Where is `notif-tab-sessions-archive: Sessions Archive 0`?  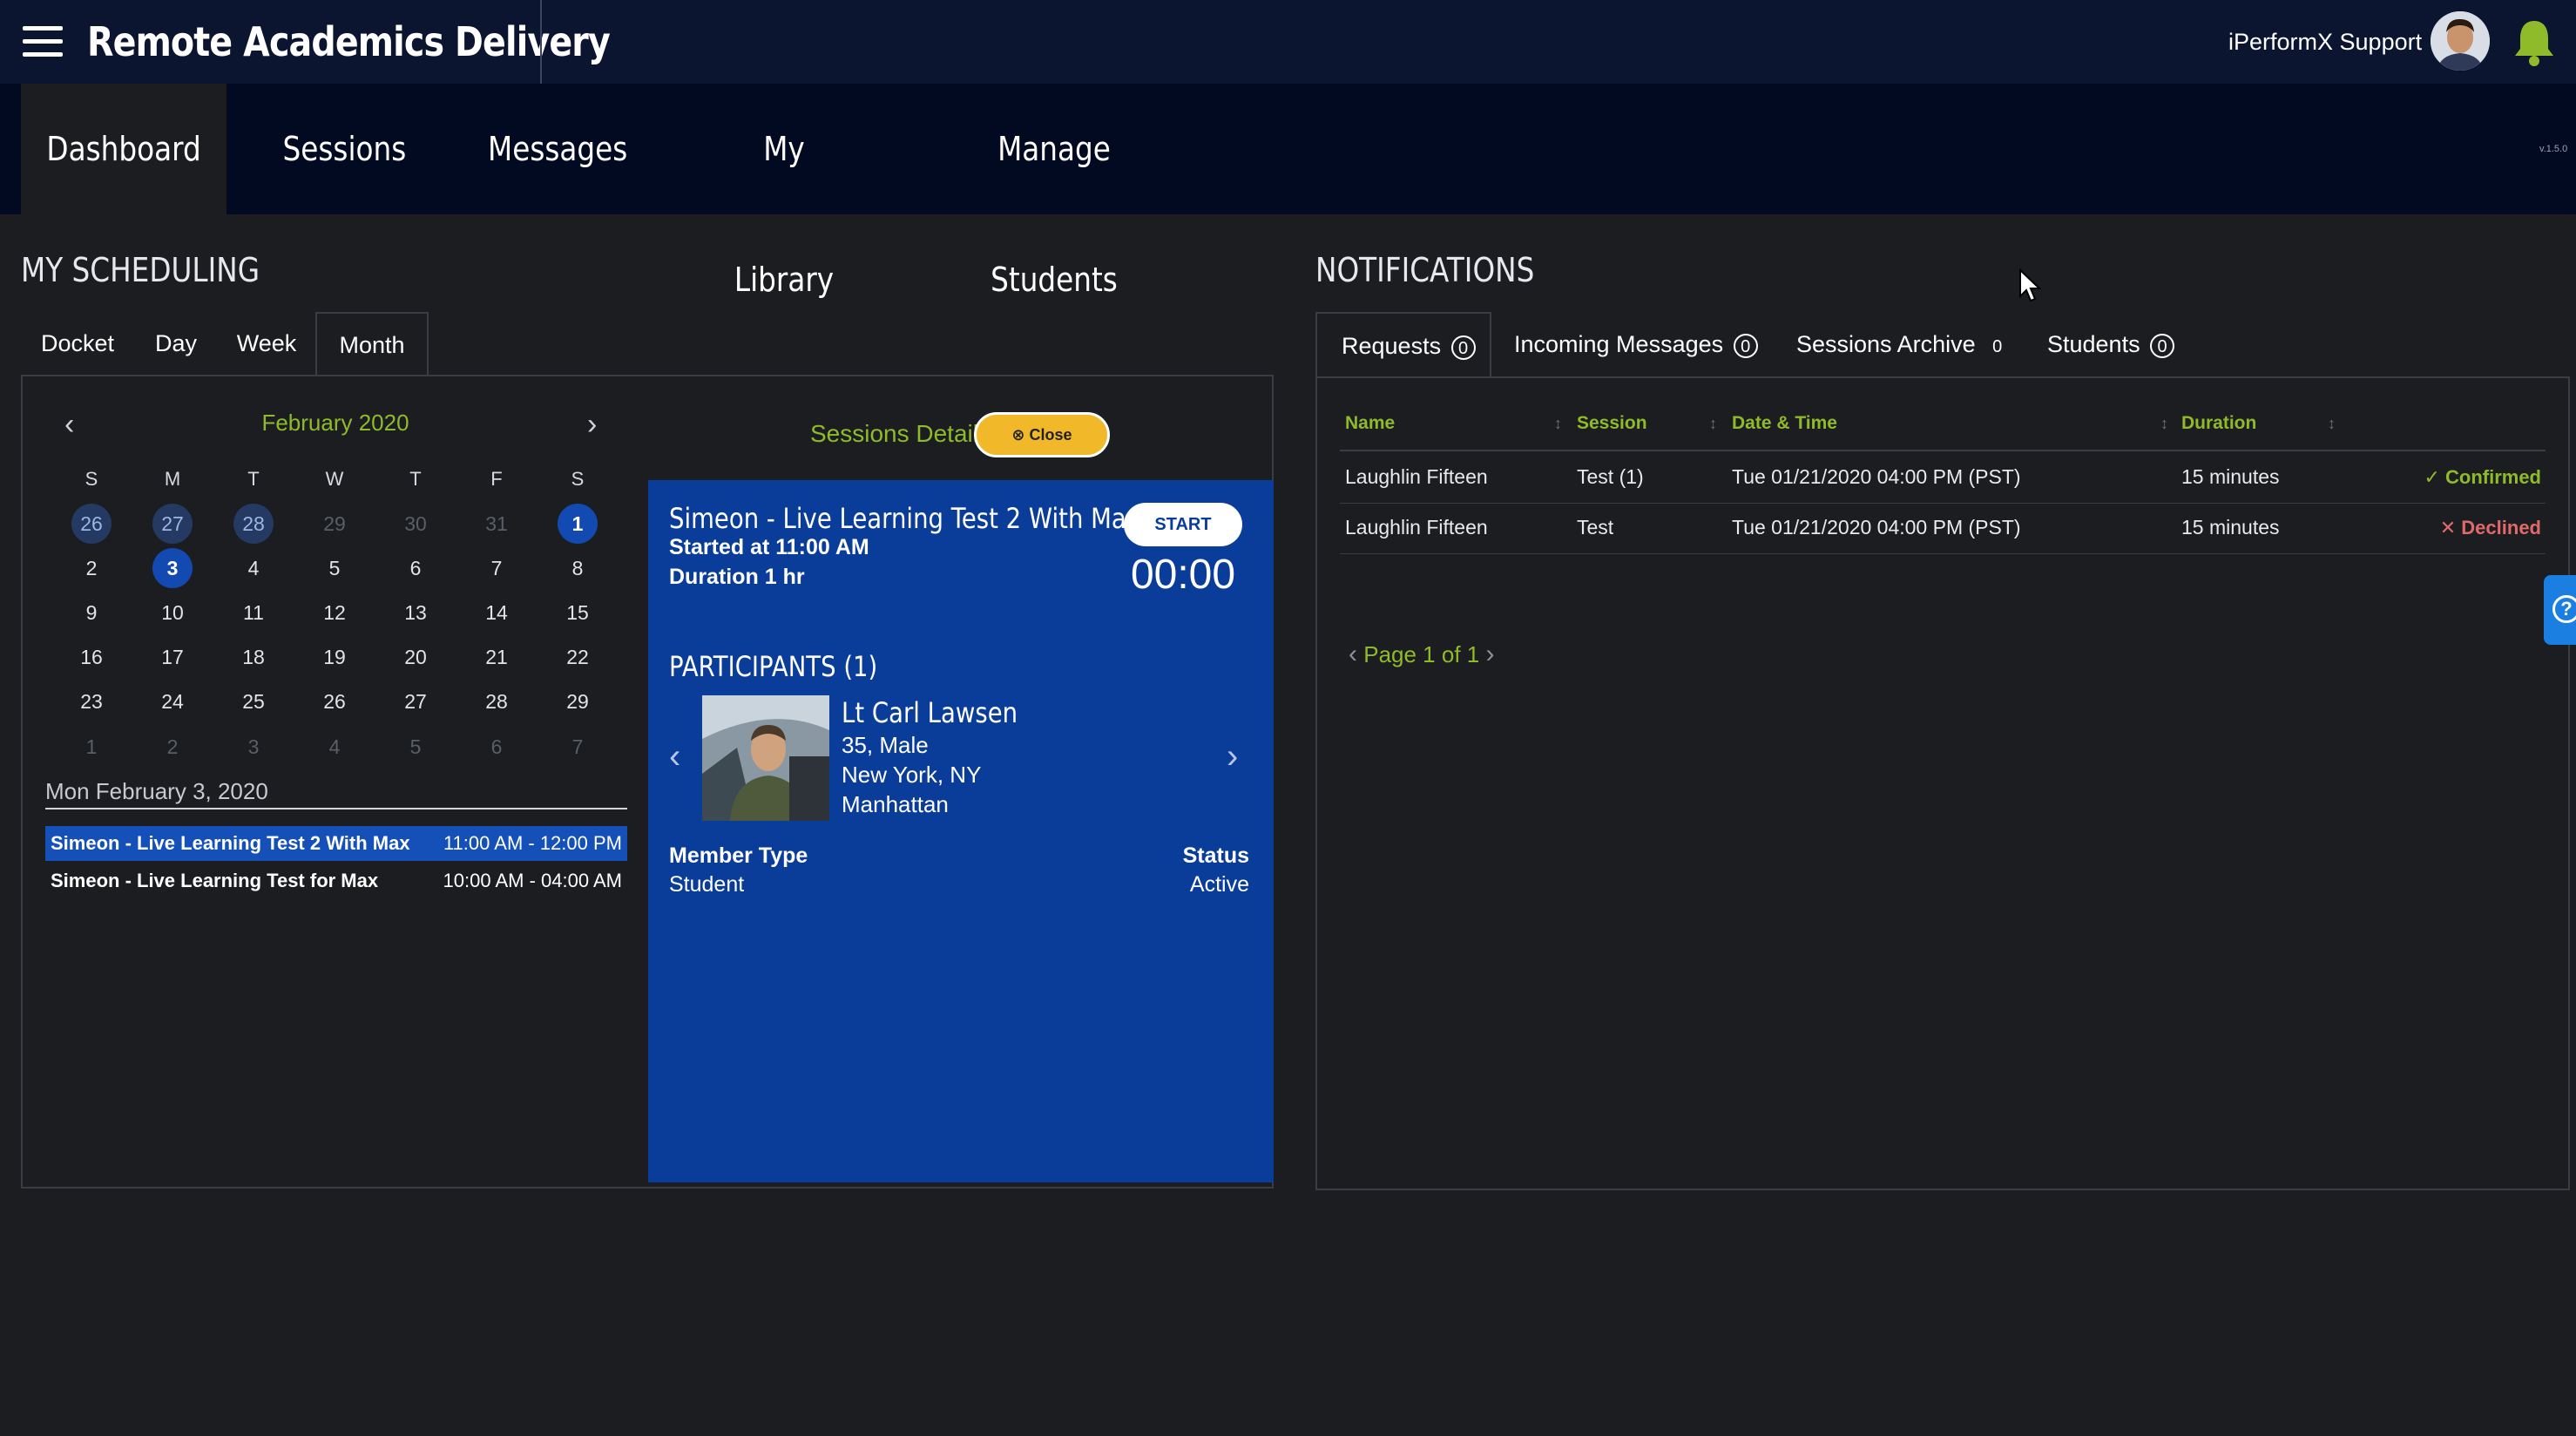 notif-tab-sessions-archive: Sessions Archive 0 is located at coordinates (1899, 344).